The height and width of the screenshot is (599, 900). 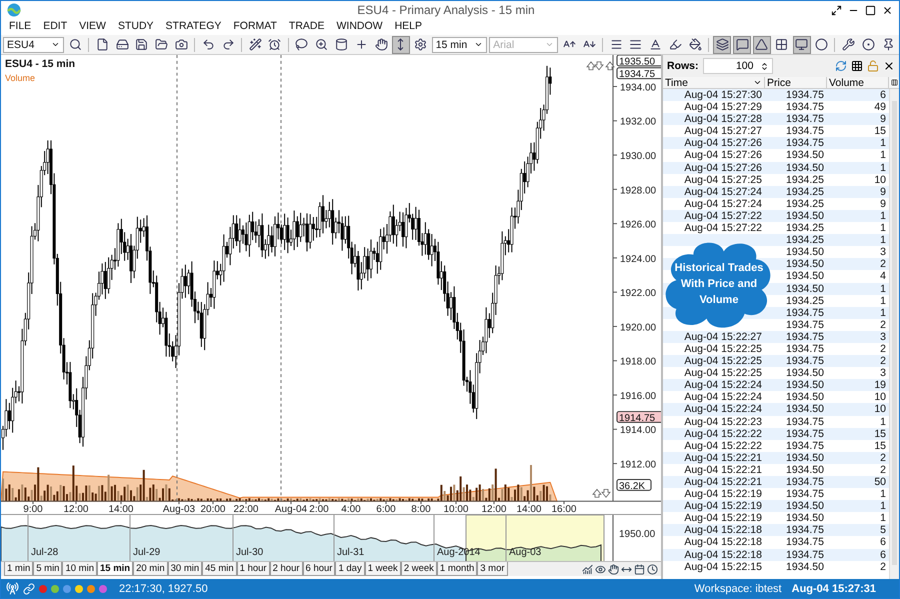 I want to click on wrench-icon, so click(x=848, y=44).